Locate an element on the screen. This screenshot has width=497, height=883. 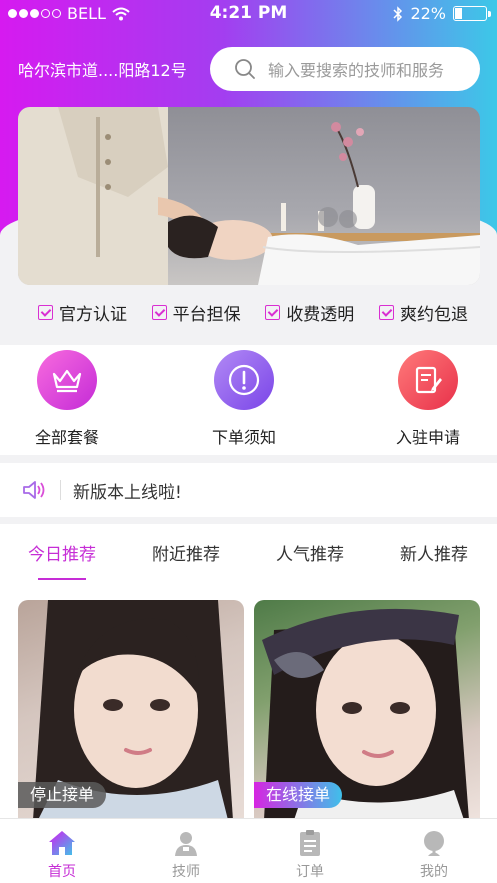
bluetooth-icon is located at coordinates (398, 13).